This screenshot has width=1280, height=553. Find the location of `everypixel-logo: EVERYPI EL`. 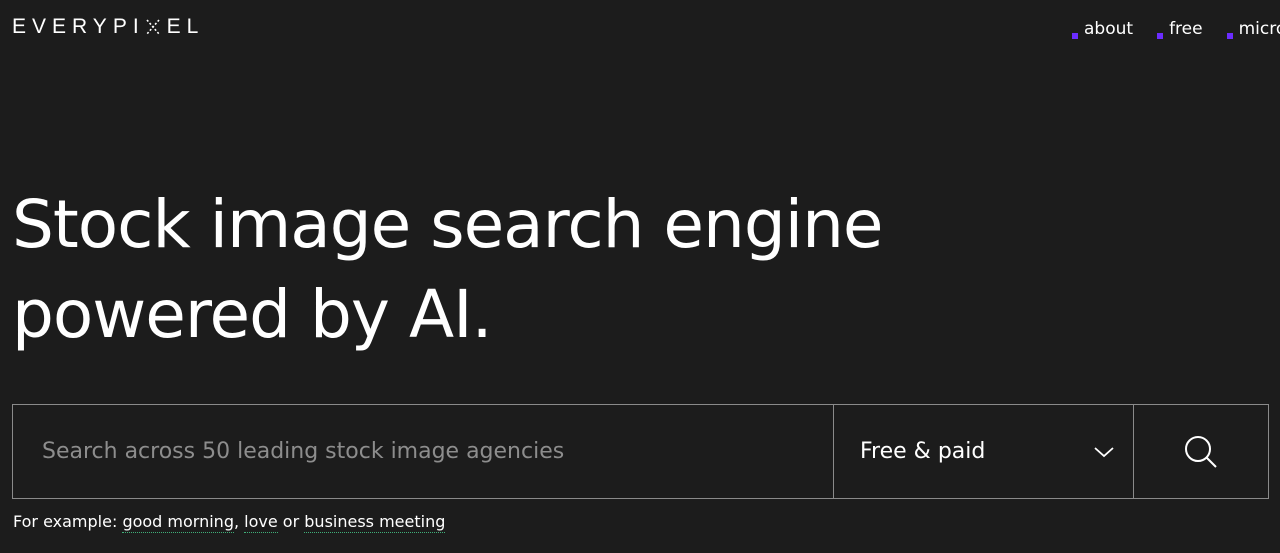

everypixel-logo: EVERYPI EL is located at coordinates (108, 27).